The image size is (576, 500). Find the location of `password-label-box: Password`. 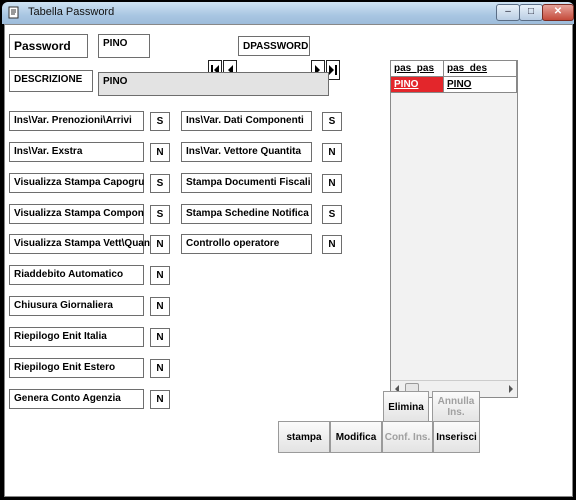

password-label-box: Password is located at coordinates (48, 46).